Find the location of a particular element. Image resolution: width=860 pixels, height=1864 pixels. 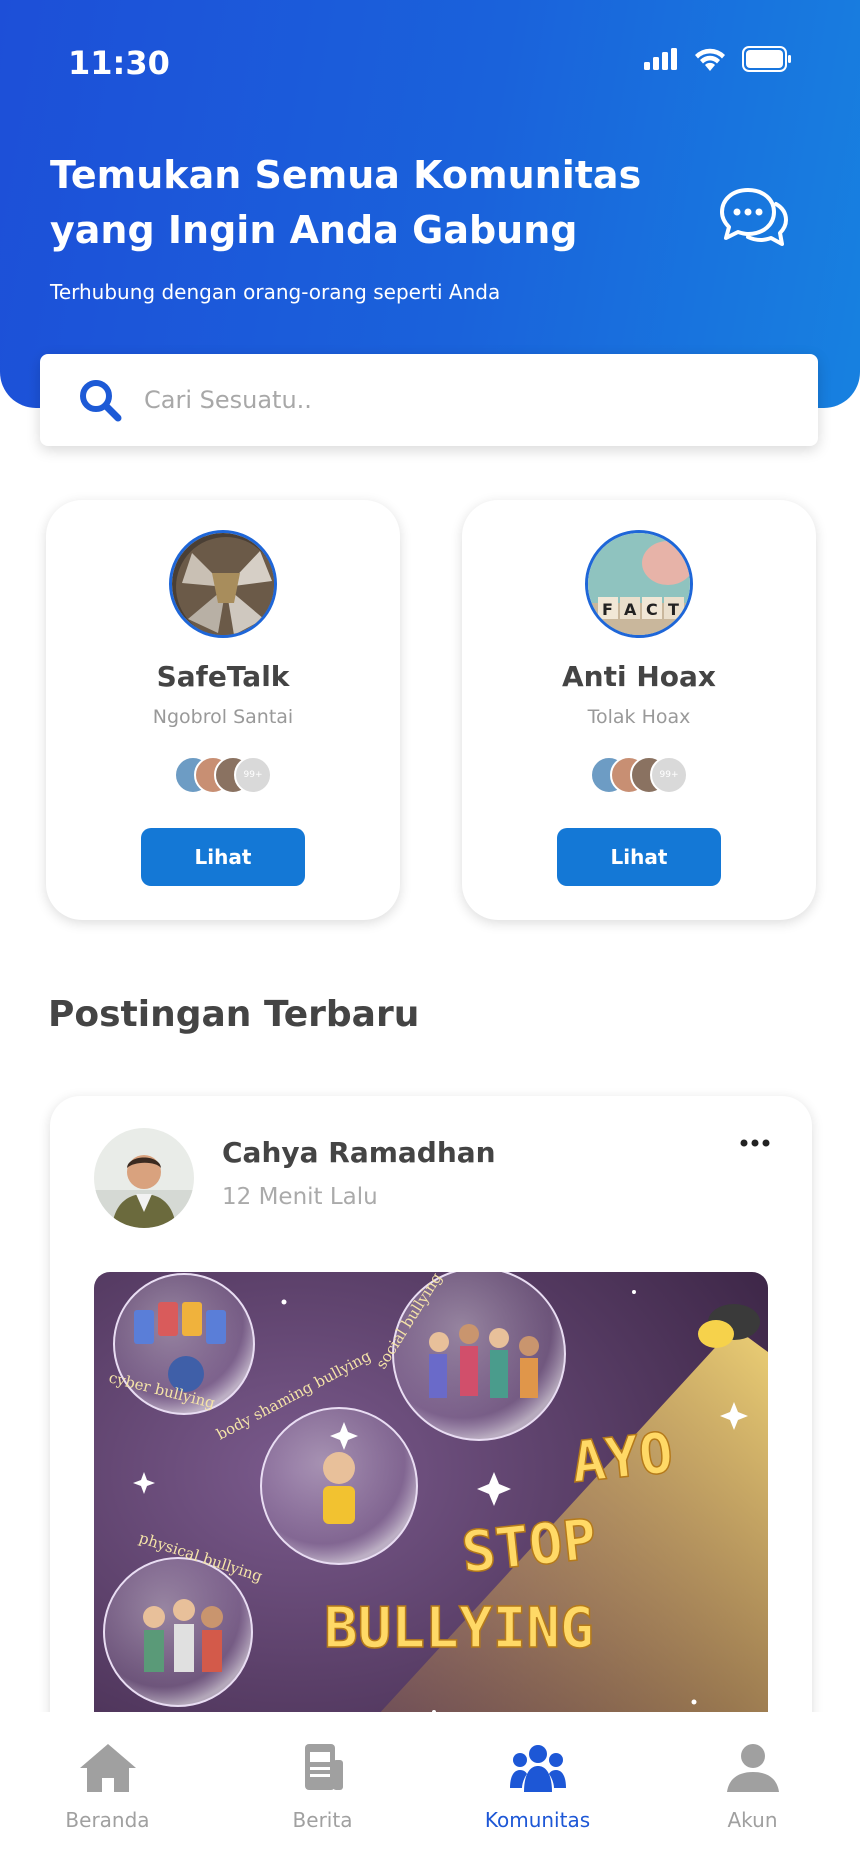

chat-icon is located at coordinates (754, 218).